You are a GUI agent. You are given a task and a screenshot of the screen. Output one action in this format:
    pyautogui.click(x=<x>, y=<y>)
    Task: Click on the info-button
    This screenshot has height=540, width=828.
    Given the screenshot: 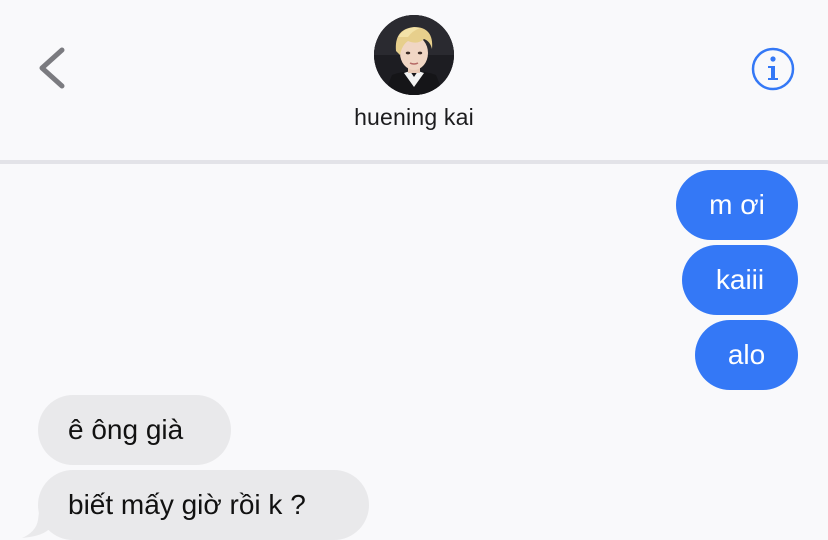 What is the action you would take?
    pyautogui.click(x=773, y=69)
    